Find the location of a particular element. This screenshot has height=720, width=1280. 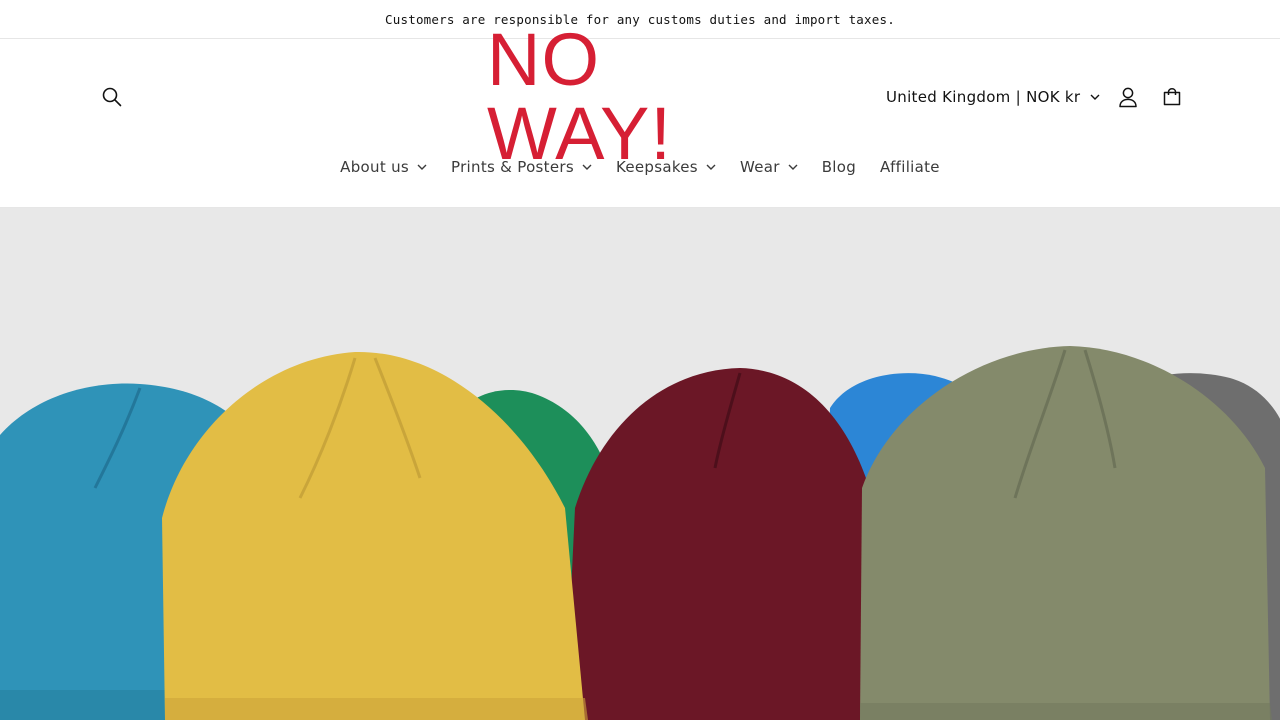

user-icon is located at coordinates (1128, 97).